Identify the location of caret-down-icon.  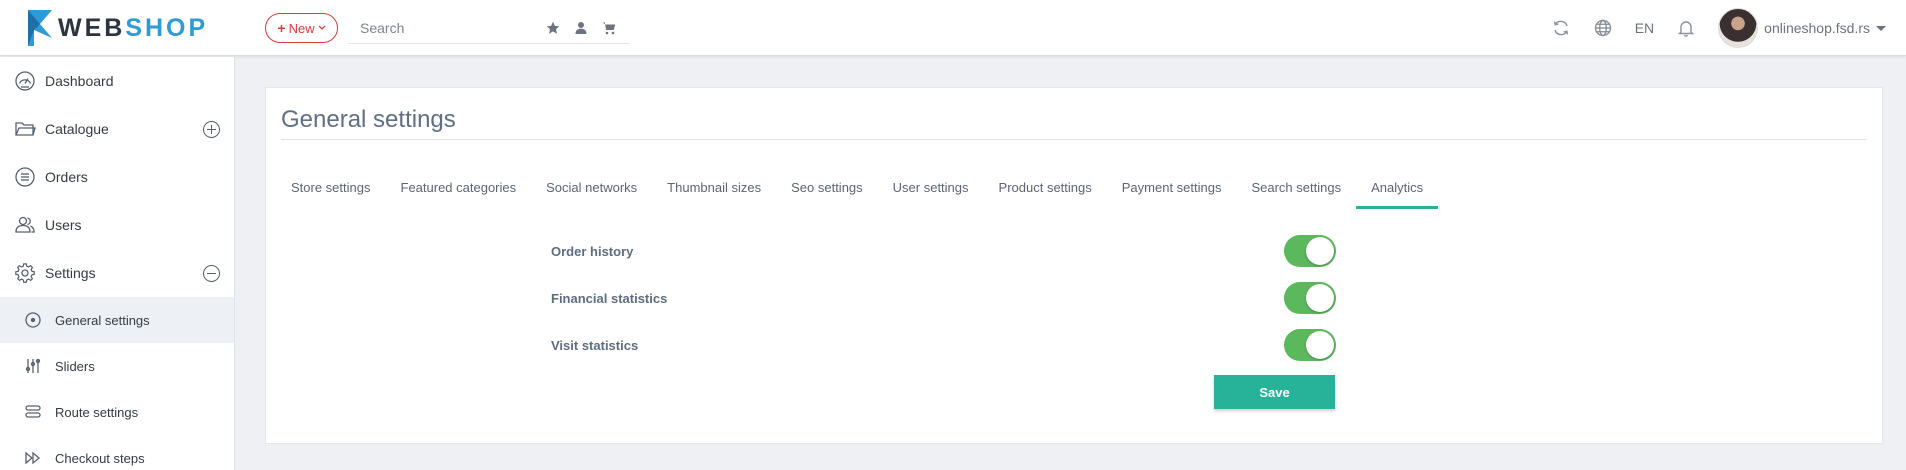
(1881, 28).